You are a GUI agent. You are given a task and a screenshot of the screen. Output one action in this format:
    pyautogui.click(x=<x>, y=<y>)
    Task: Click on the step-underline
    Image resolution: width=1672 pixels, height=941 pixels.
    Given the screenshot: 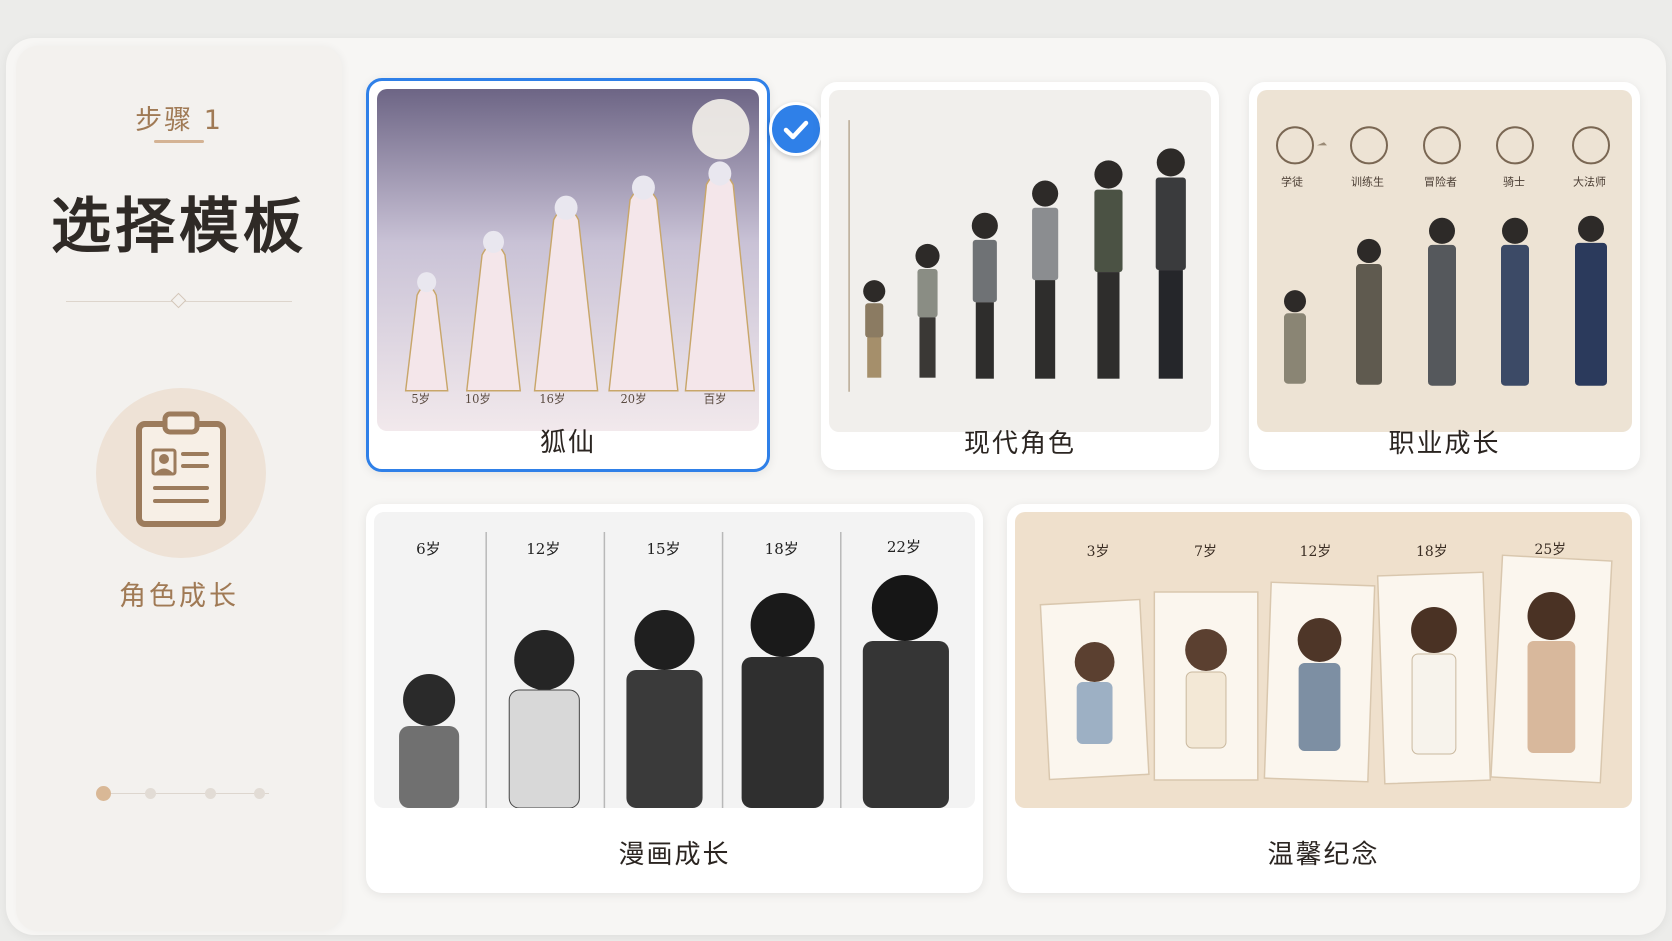 What is the action you would take?
    pyautogui.click(x=179, y=141)
    